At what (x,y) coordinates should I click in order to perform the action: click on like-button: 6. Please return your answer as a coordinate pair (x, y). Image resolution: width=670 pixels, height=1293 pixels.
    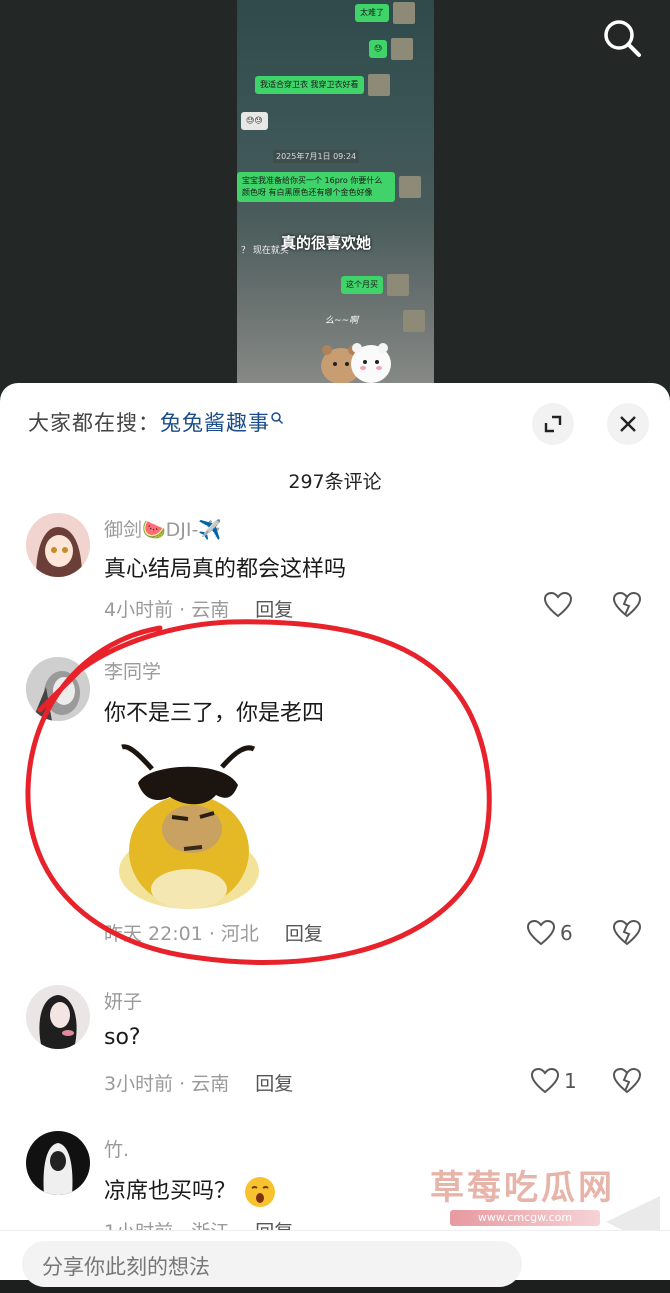
    Looking at the image, I should click on (549, 933).